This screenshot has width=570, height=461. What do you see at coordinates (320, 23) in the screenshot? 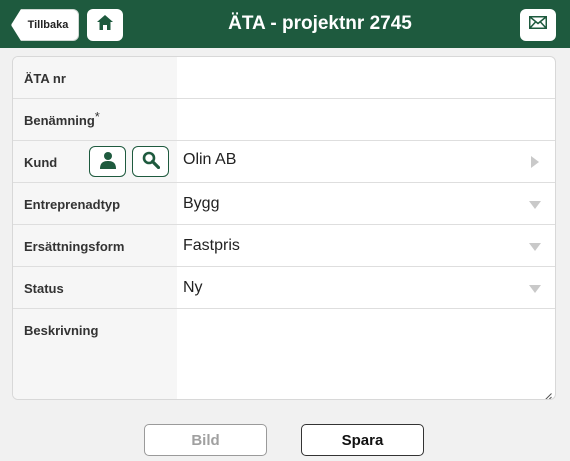
I see `page-title: ÄTA - projektnr 2745` at bounding box center [320, 23].